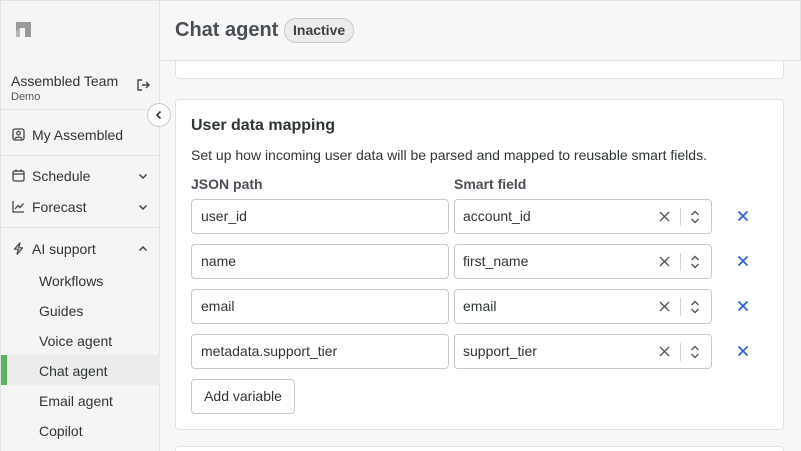 This screenshot has width=801, height=451. I want to click on add-variable-button: Add variable, so click(243, 396).